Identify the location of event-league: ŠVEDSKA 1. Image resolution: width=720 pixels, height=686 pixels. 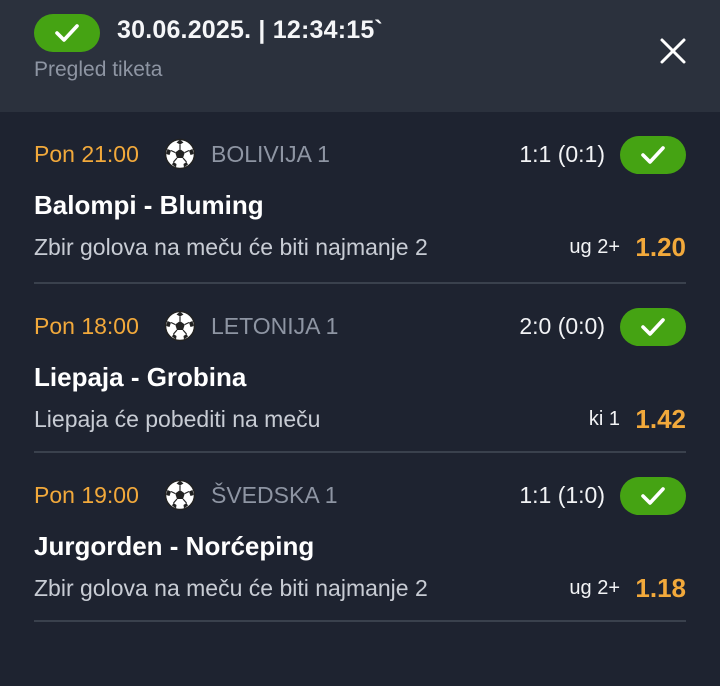
(274, 495).